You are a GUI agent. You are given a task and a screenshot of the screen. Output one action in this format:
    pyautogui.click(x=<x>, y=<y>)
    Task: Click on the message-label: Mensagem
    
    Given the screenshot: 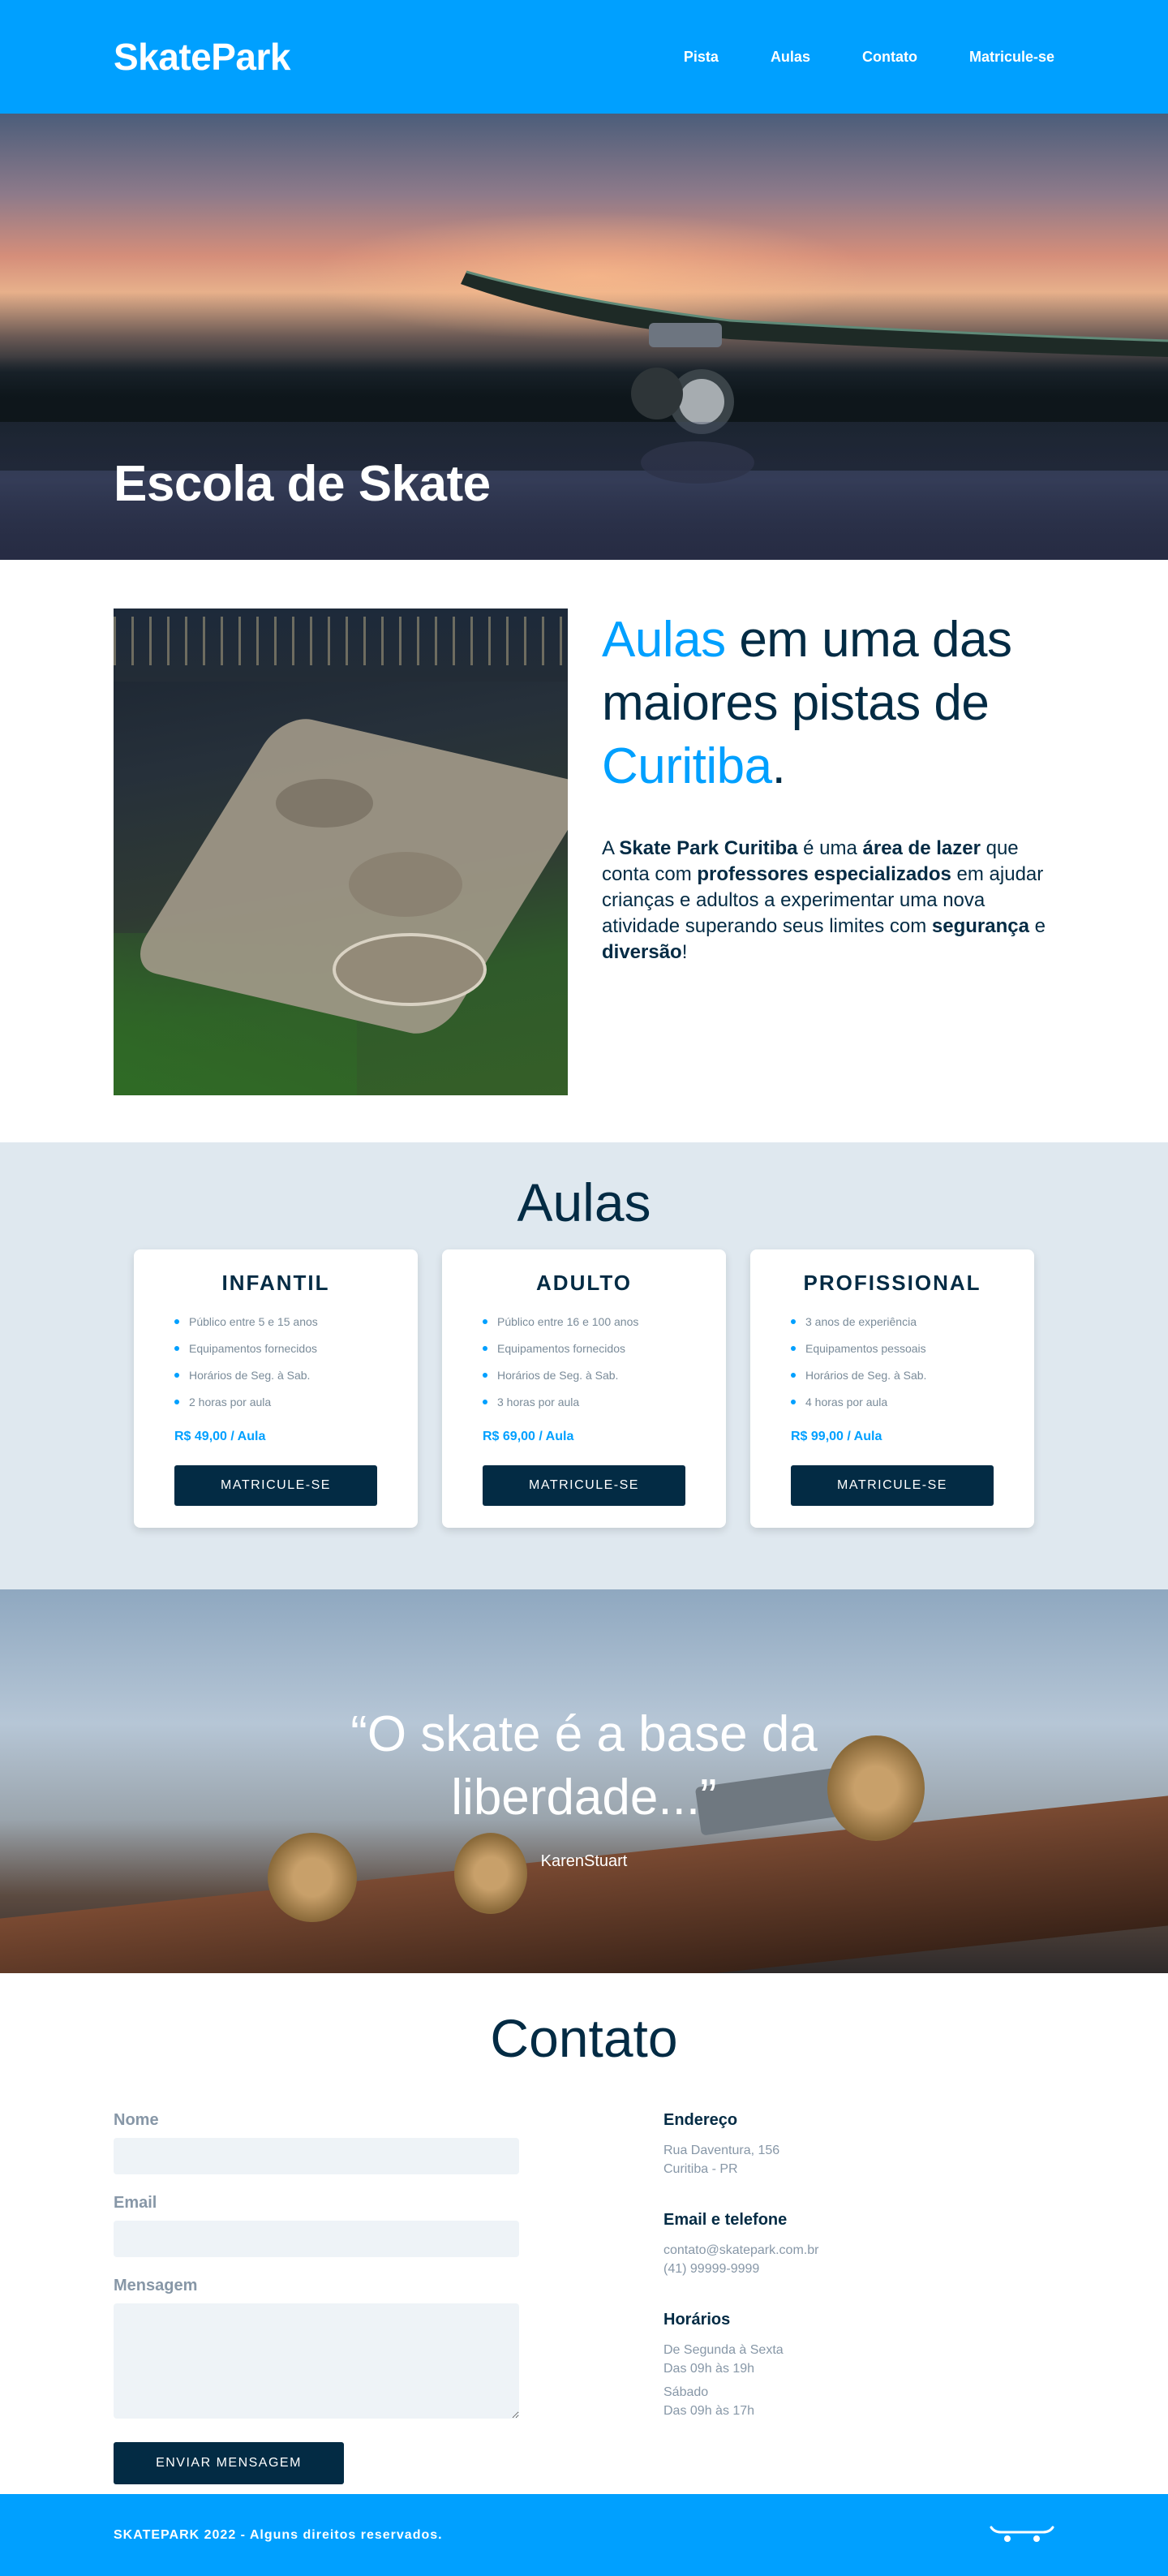 What is the action you would take?
    pyautogui.click(x=156, y=2285)
    